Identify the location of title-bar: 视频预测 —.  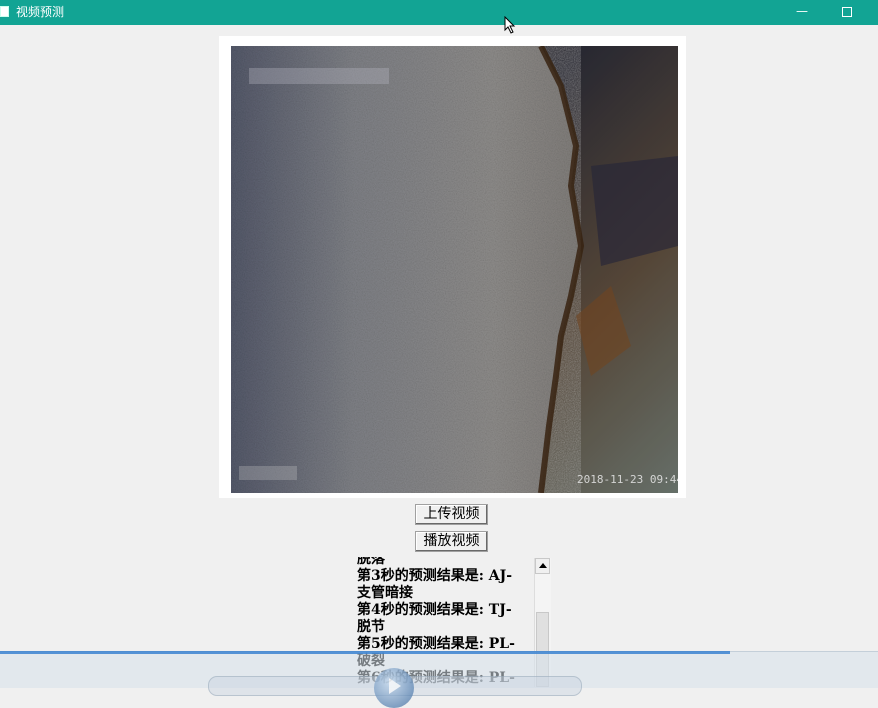
(439, 12).